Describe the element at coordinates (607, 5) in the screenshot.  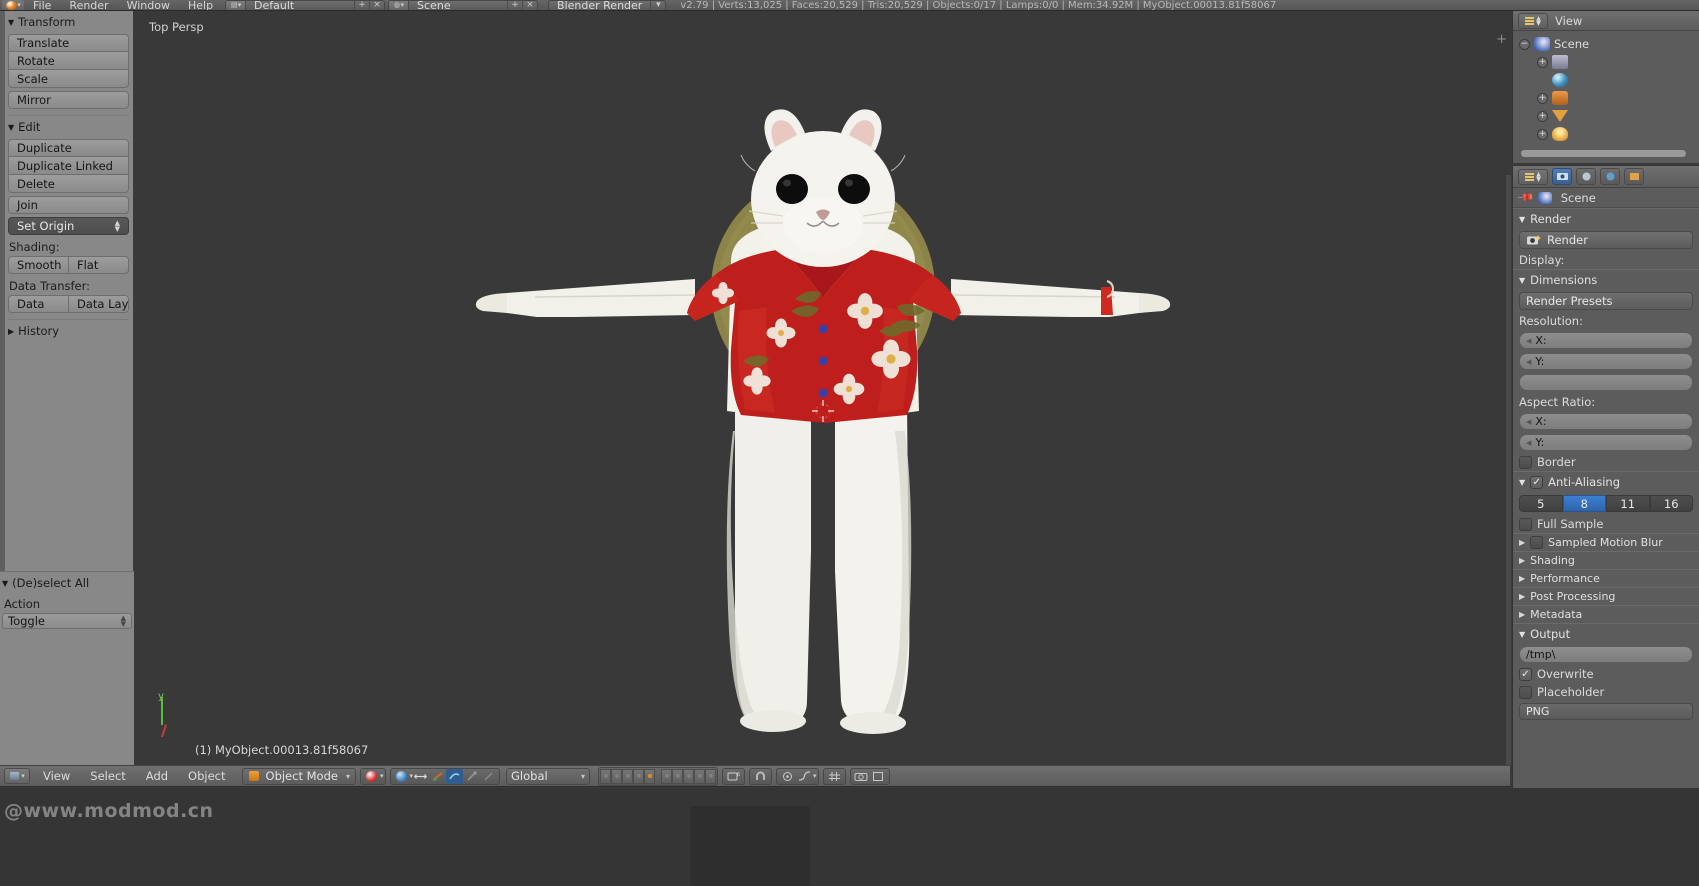
I see `render-engine-selector: Blender Render ▾` at that location.